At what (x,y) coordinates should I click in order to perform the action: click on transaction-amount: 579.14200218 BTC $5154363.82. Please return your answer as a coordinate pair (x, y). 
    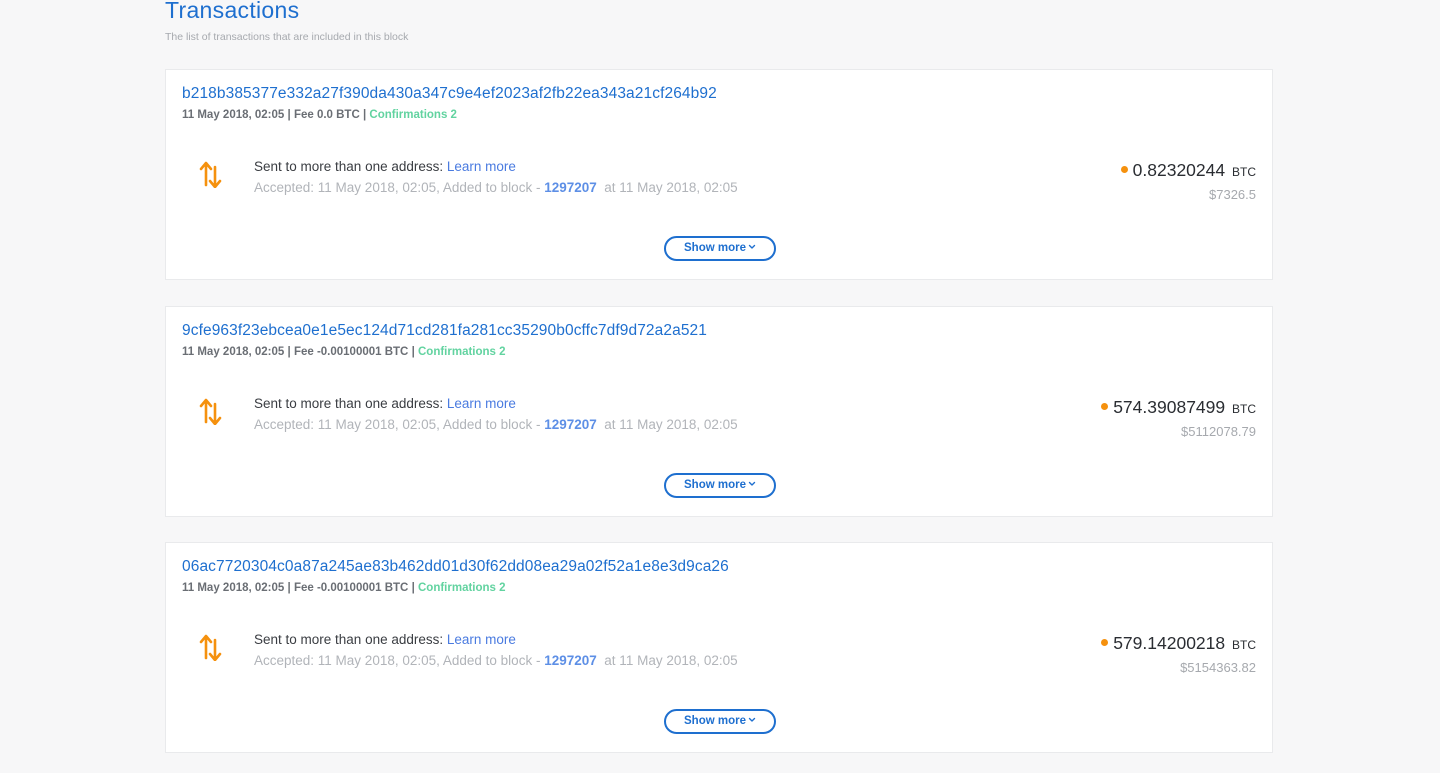
    Looking at the image, I should click on (1178, 653).